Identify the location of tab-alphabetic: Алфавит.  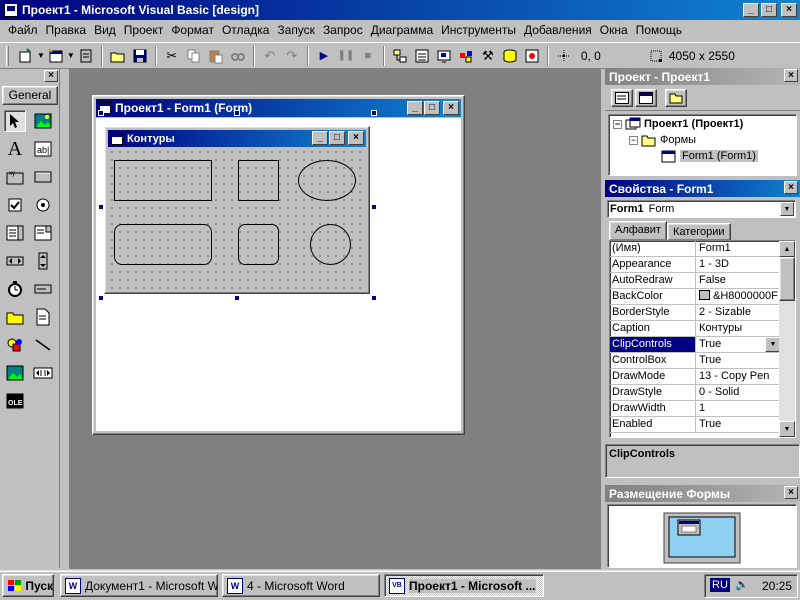
(638, 230).